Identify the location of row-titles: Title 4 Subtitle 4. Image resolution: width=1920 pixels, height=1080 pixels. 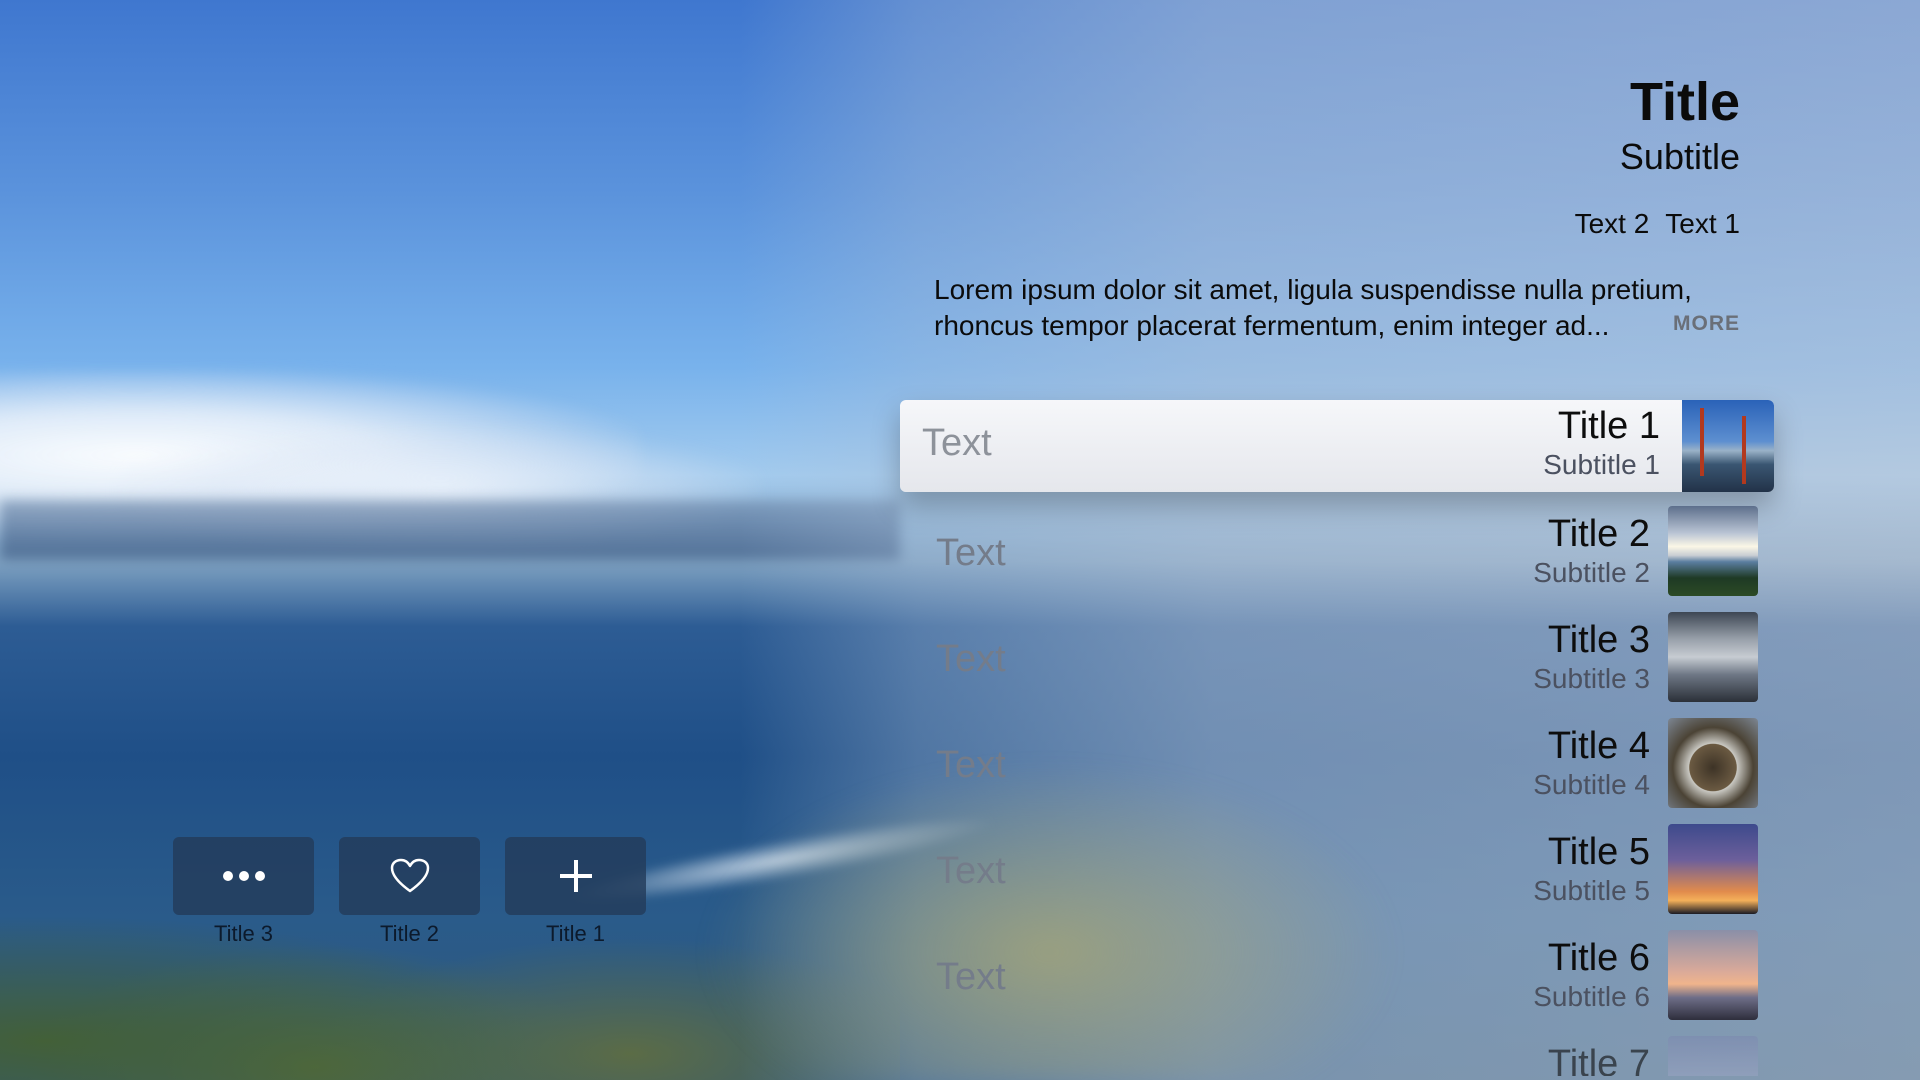
(1591, 763).